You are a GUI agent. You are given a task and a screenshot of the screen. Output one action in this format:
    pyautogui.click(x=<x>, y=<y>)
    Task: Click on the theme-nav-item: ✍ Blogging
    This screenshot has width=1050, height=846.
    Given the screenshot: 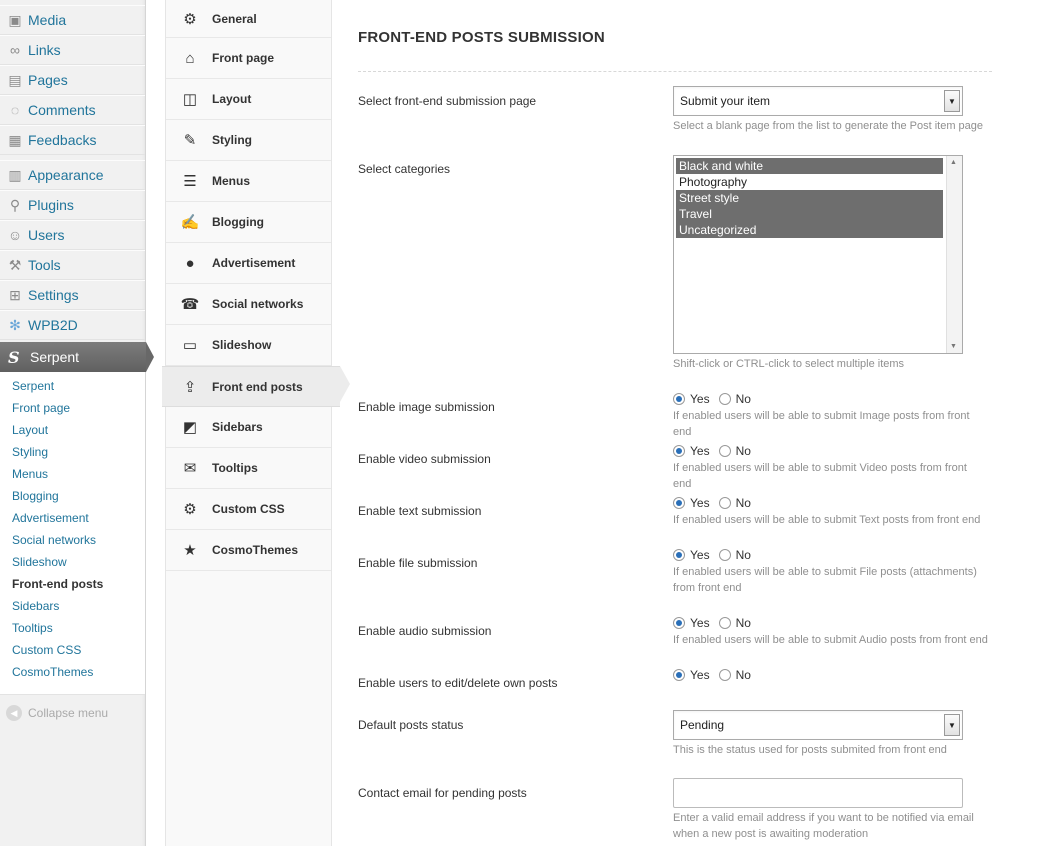 What is the action you would take?
    pyautogui.click(x=248, y=222)
    